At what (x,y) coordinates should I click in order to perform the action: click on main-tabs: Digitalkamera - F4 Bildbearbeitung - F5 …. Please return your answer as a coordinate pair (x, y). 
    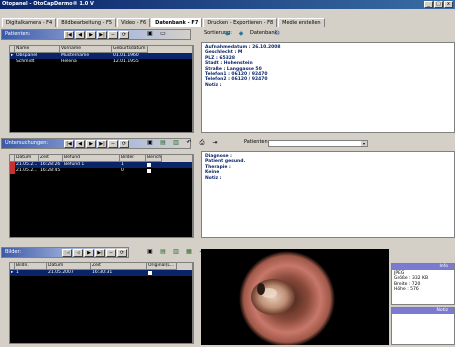
    Looking at the image, I should click on (227, 22).